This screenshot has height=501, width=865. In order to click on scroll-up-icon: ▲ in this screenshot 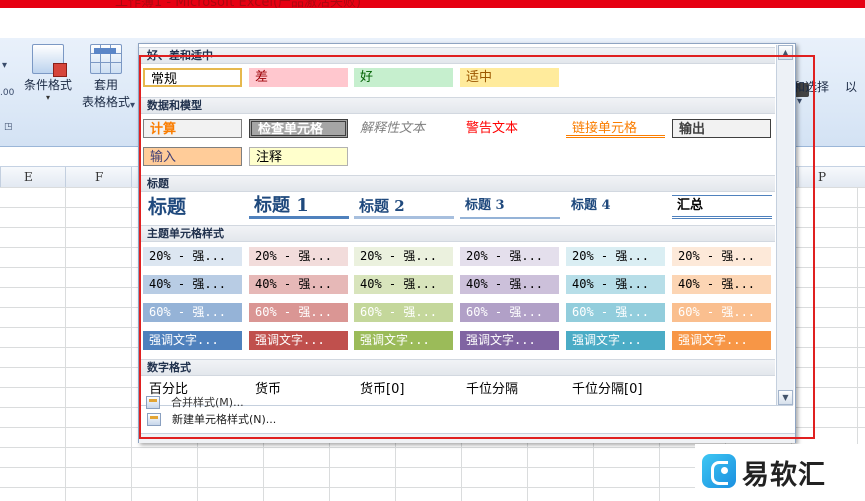, I will do `click(785, 52)`.